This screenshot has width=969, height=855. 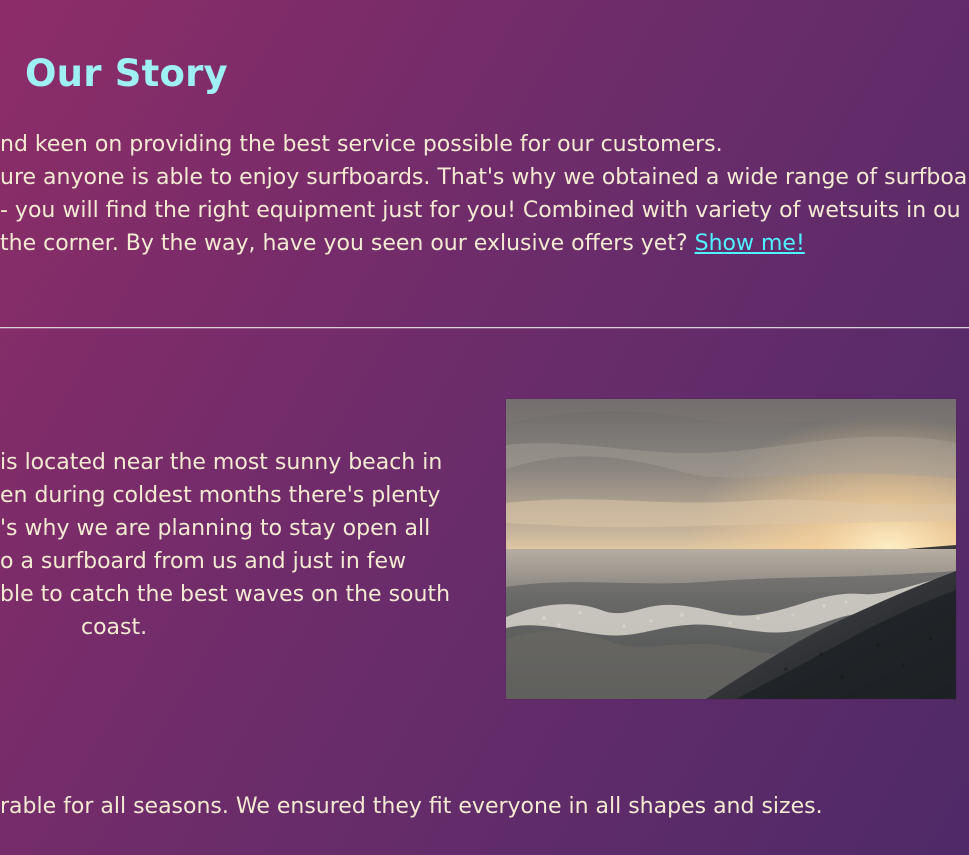 What do you see at coordinates (484, 328) in the screenshot?
I see `section-divider` at bounding box center [484, 328].